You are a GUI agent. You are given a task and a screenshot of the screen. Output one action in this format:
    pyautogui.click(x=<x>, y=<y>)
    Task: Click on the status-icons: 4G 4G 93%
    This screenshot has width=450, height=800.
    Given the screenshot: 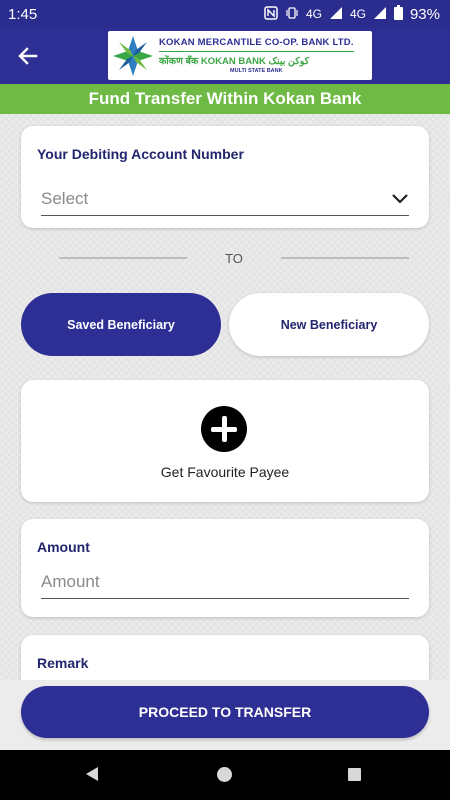 What is the action you would take?
    pyautogui.click(x=352, y=14)
    